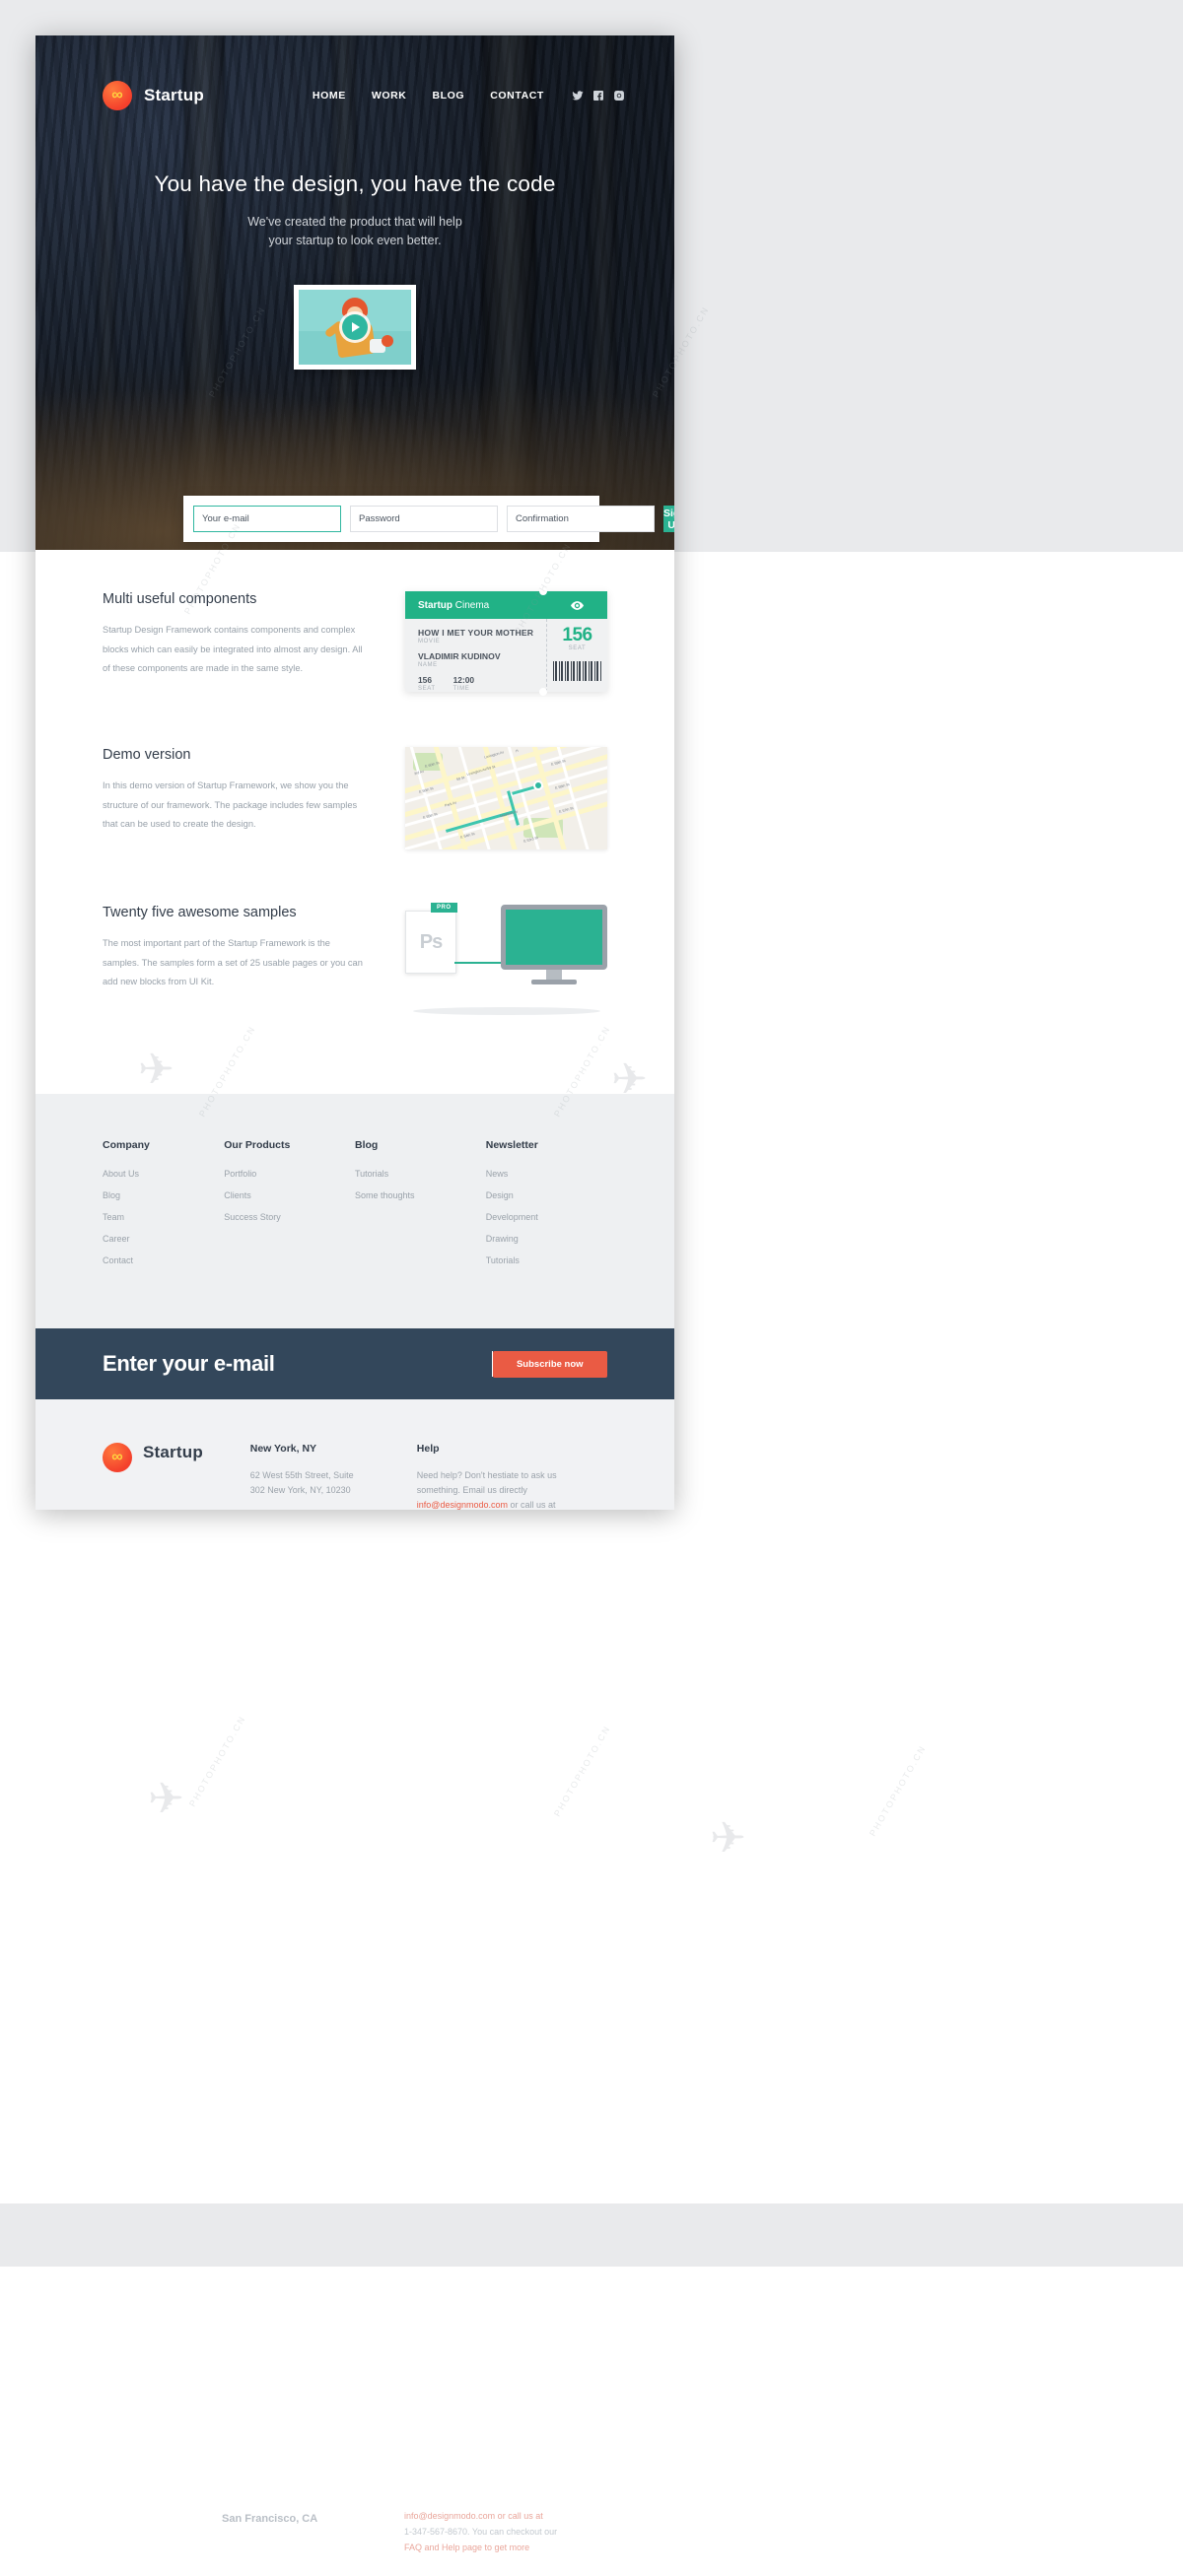 The width and height of the screenshot is (1183, 2576). I want to click on eye-icon, so click(577, 605).